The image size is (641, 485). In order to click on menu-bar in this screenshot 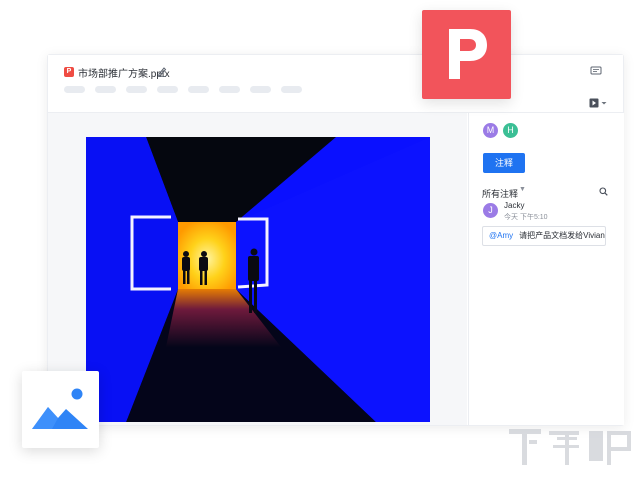, I will do `click(183, 89)`.